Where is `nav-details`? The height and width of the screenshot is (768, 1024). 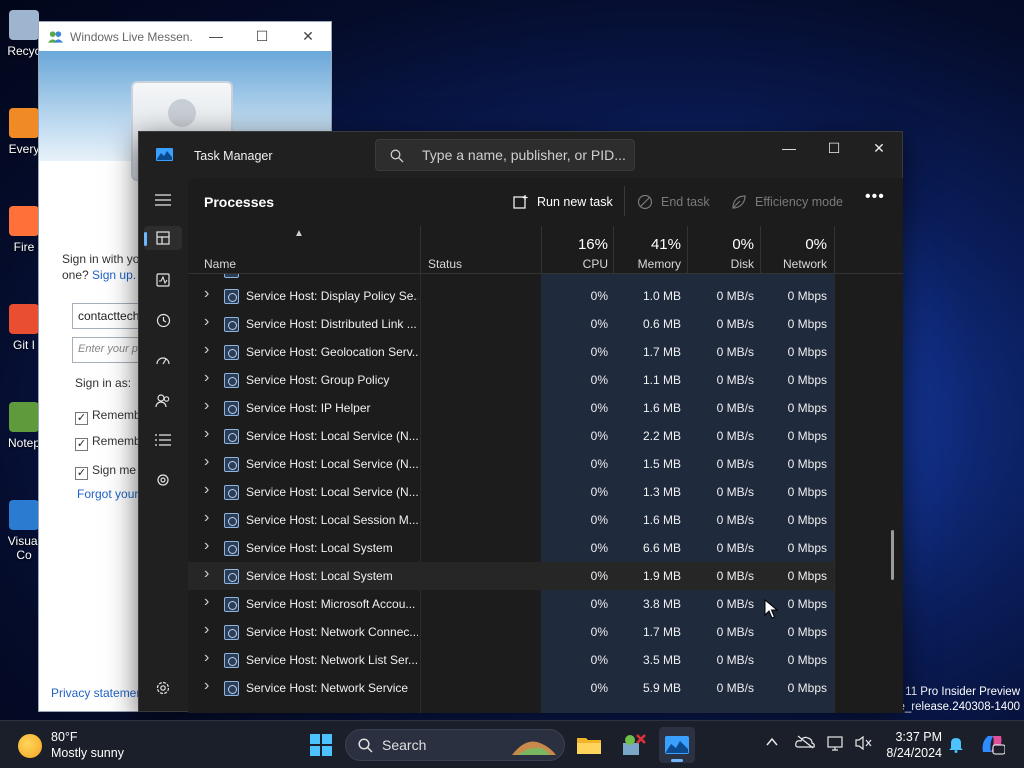
nav-details is located at coordinates (163, 440).